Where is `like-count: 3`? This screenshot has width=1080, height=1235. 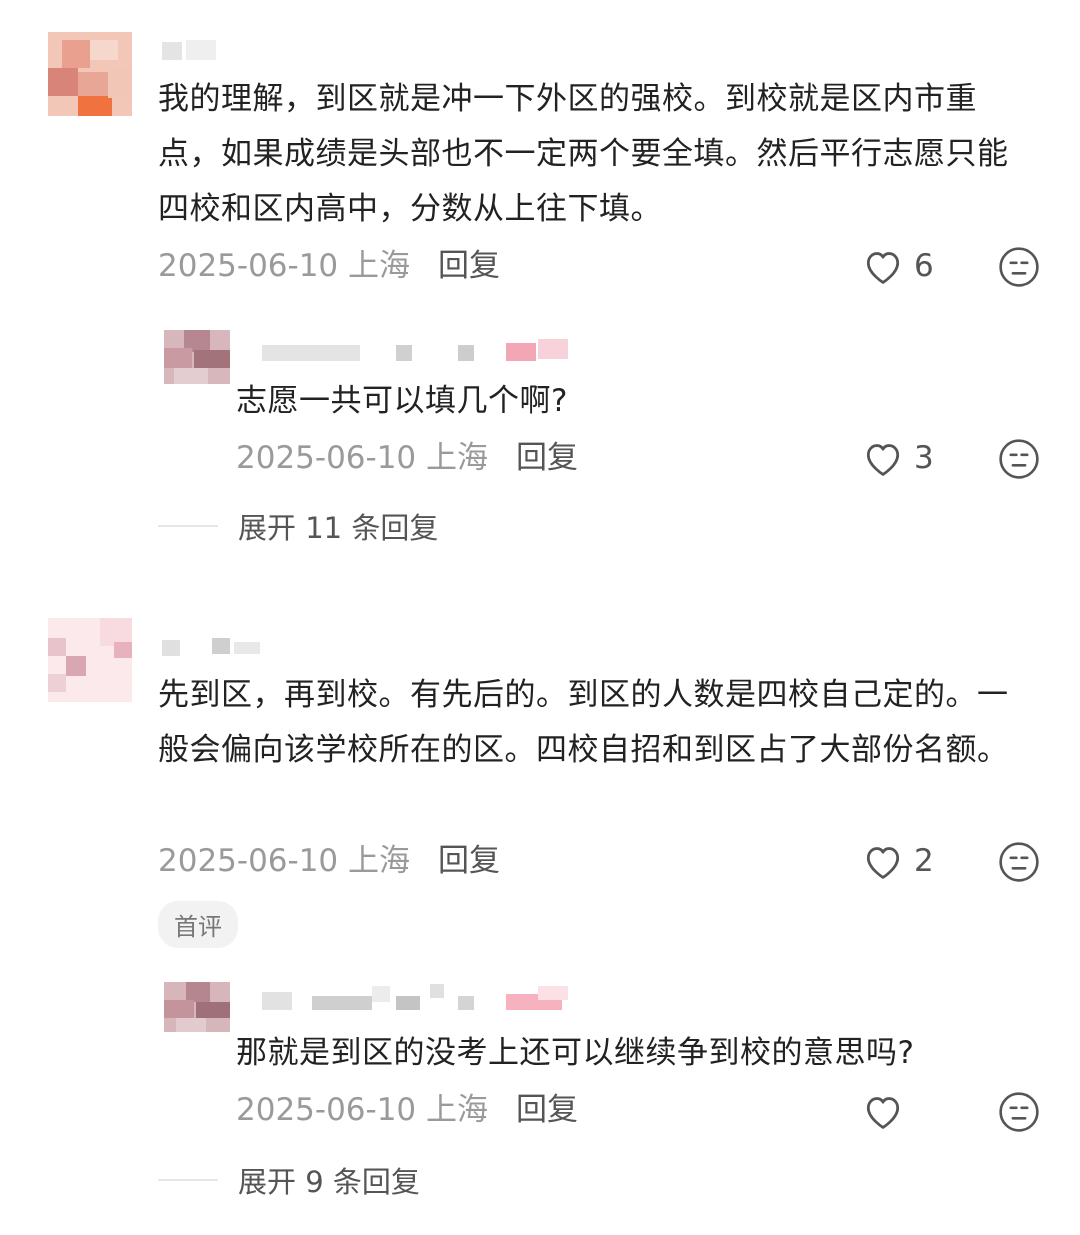
like-count: 3 is located at coordinates (924, 458).